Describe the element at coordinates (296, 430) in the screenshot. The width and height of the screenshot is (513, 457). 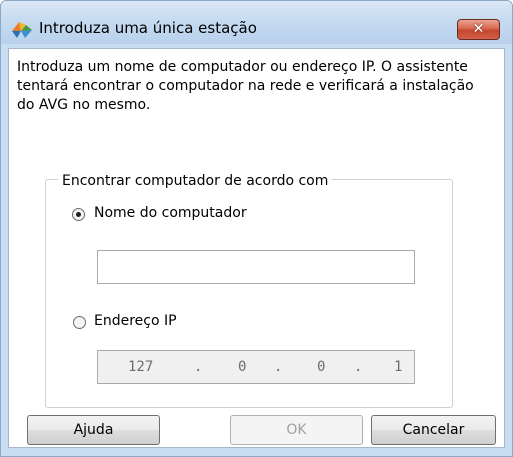
I see `ok-button: OK` at that location.